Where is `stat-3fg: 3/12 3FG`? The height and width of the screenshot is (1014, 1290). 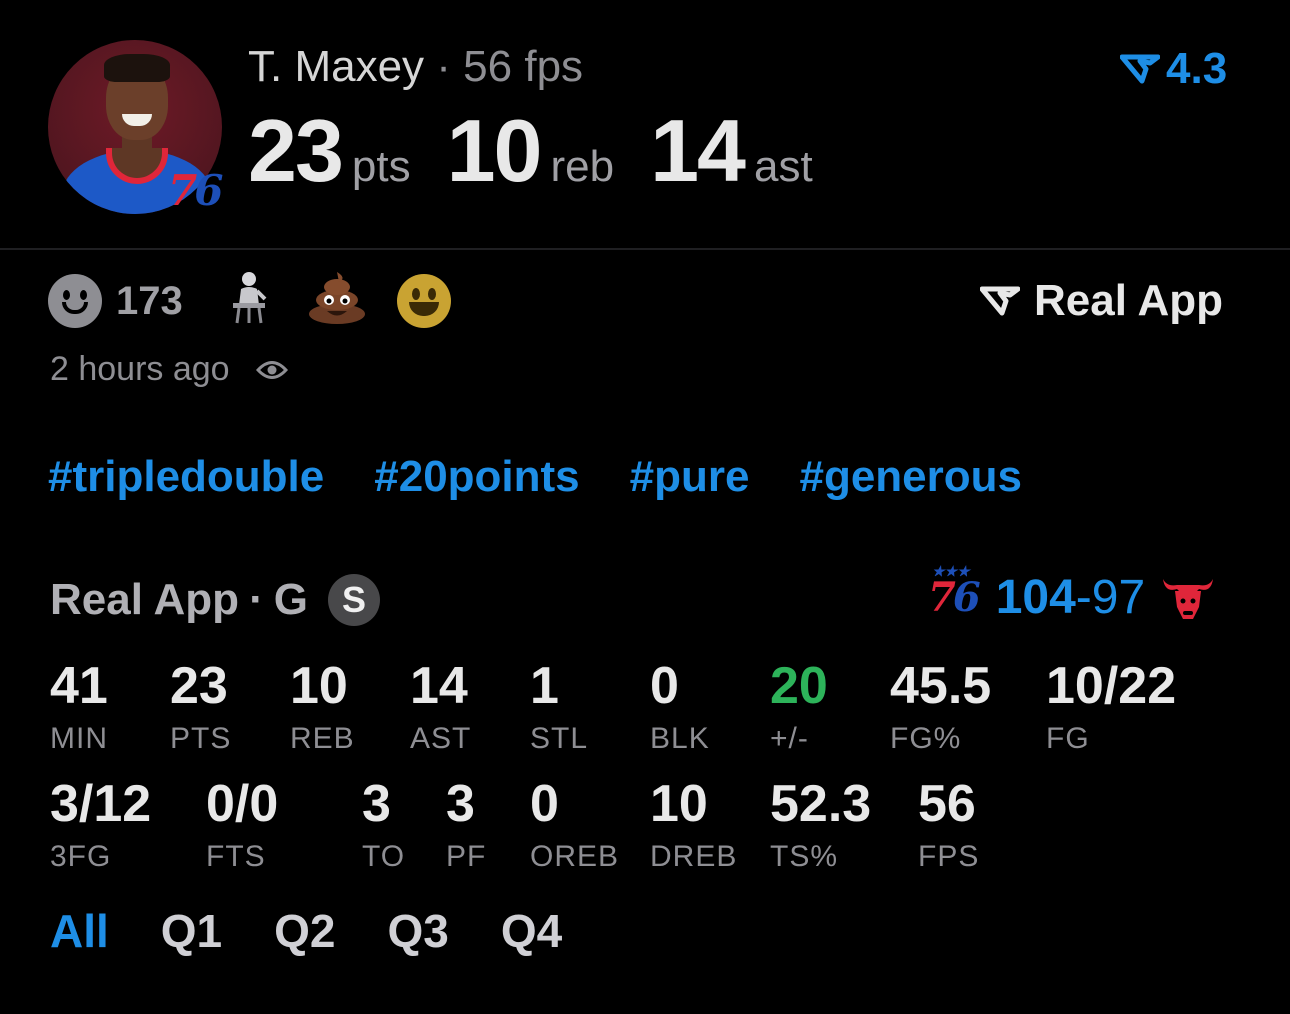
stat-3fg: 3/12 3FG is located at coordinates (100, 825).